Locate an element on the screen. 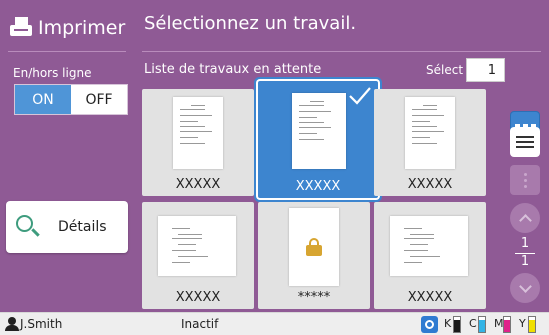  details-label: Détails is located at coordinates (82, 227).